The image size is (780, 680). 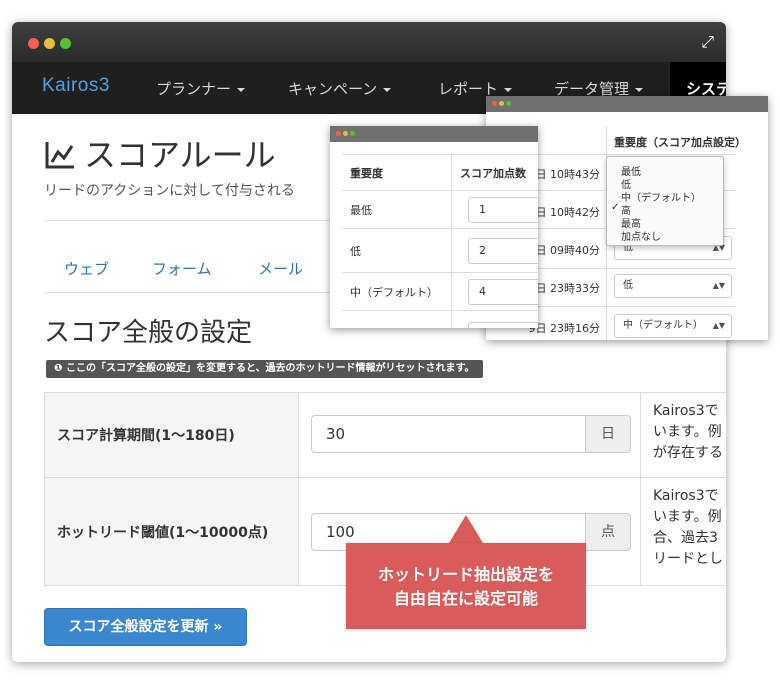 What do you see at coordinates (86, 268) in the screenshot?
I see `tab-web: ウェブ` at bounding box center [86, 268].